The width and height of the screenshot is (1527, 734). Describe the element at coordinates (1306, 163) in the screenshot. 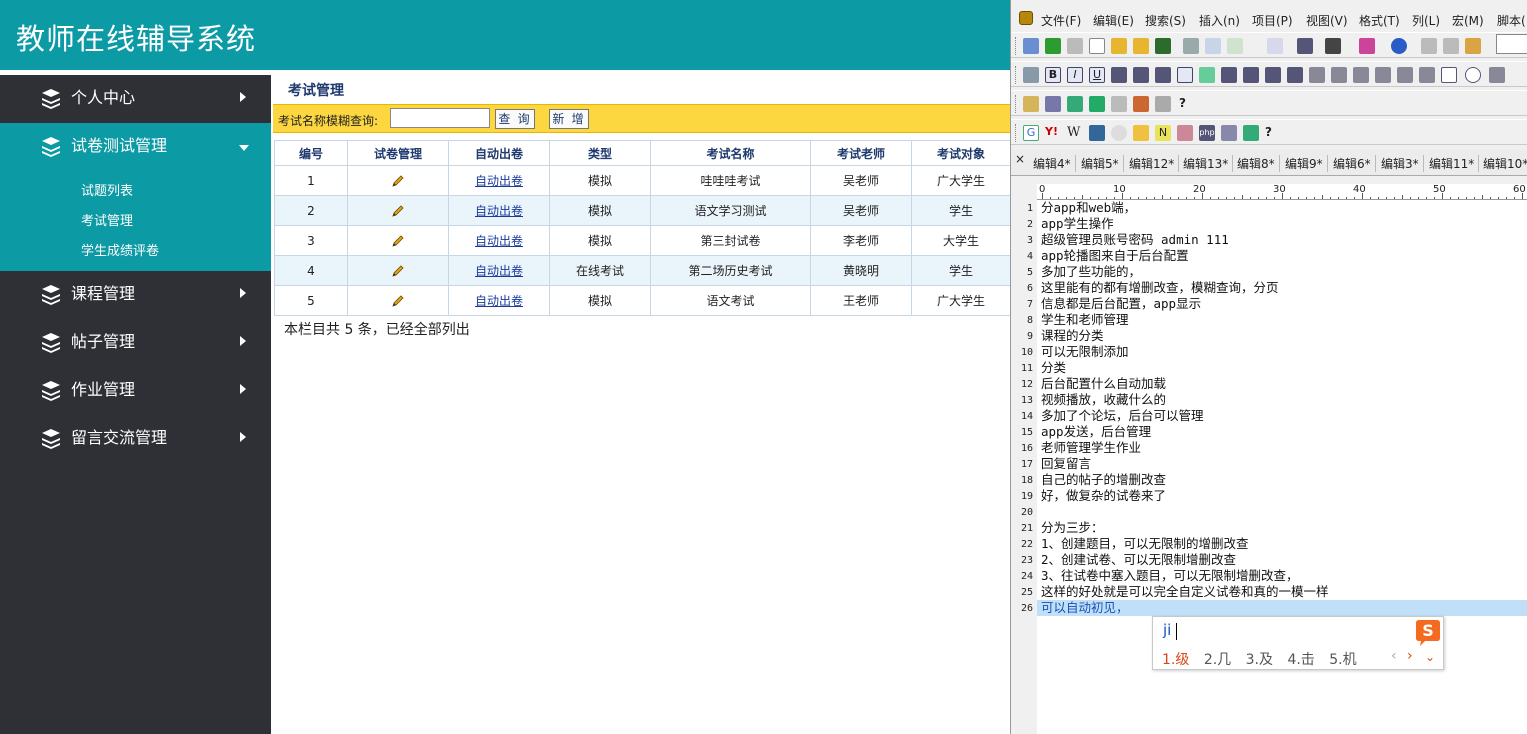

I see `tab-edit9: 编辑9*` at that location.